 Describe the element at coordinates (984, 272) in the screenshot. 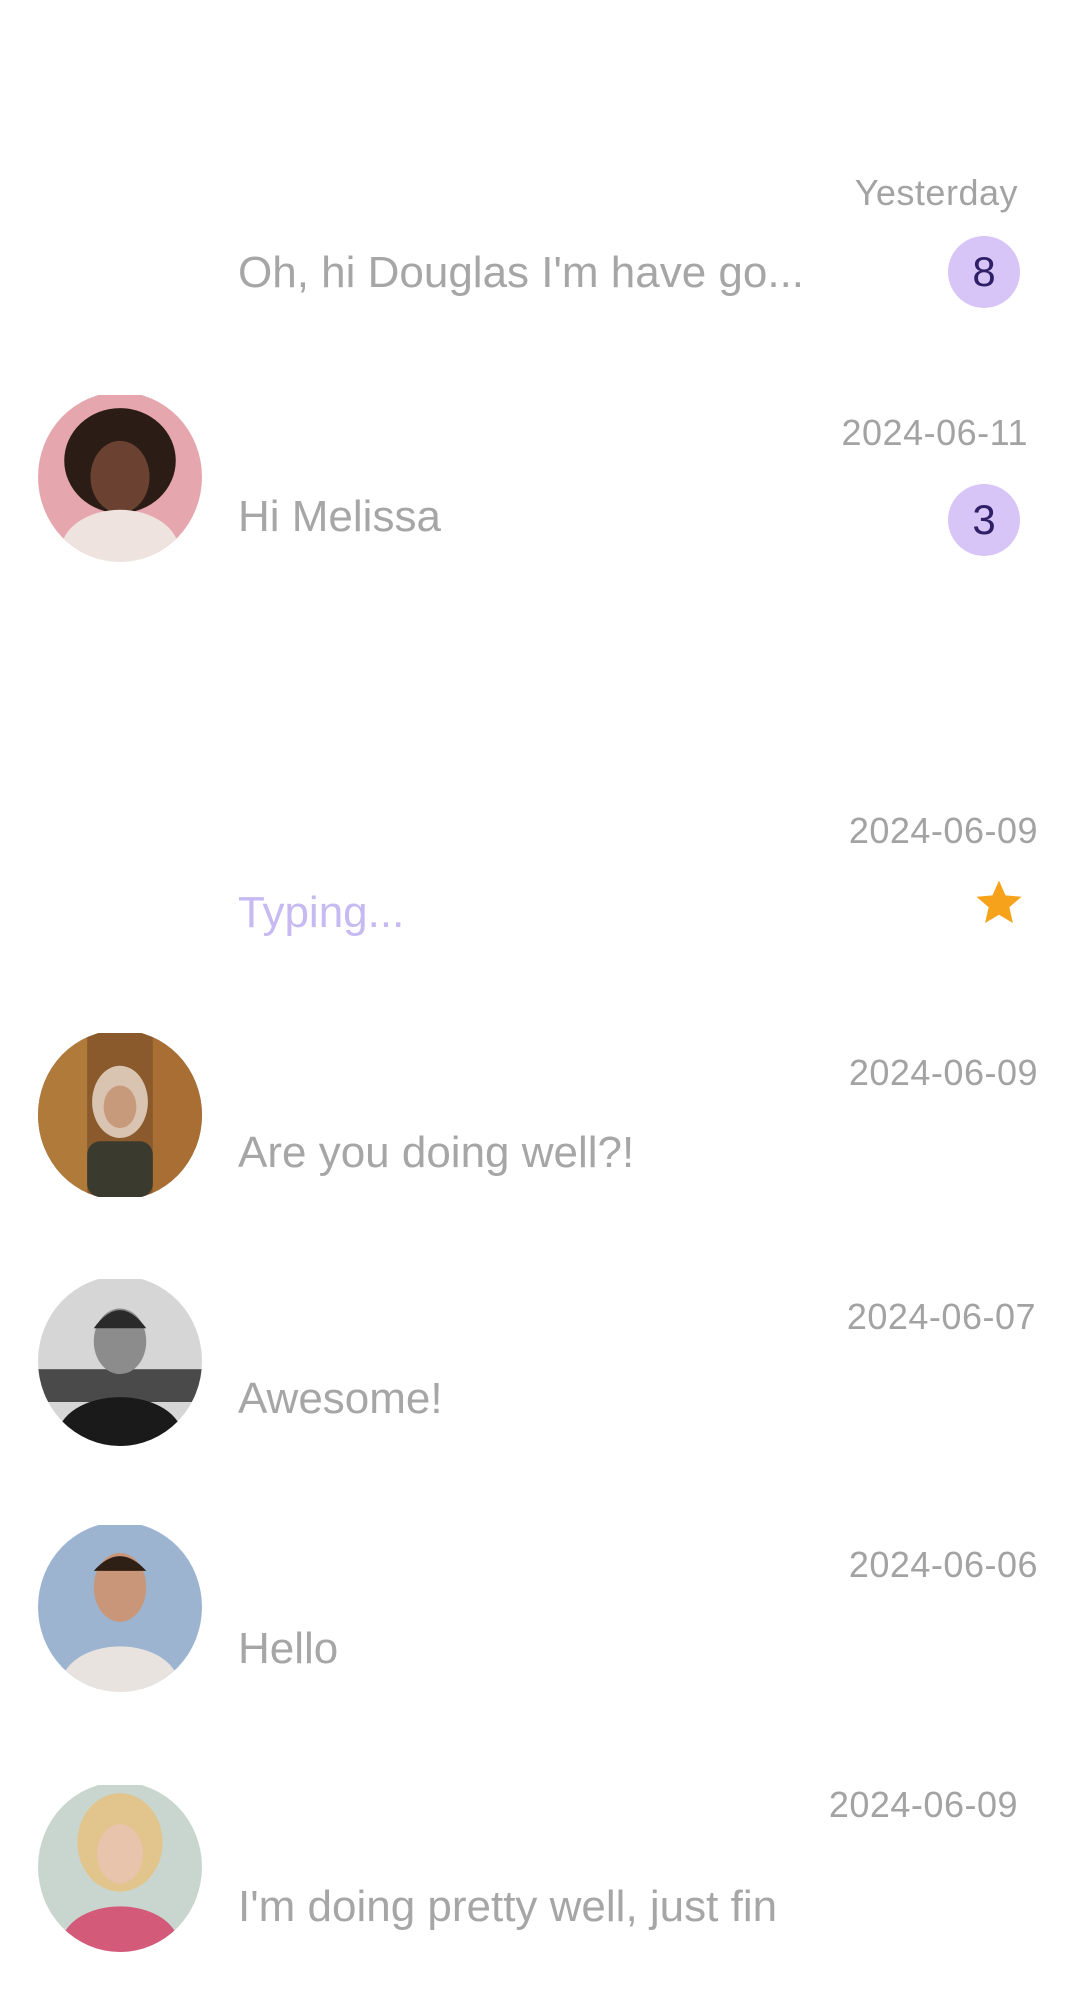

I see `unread-count-badge: 8` at that location.